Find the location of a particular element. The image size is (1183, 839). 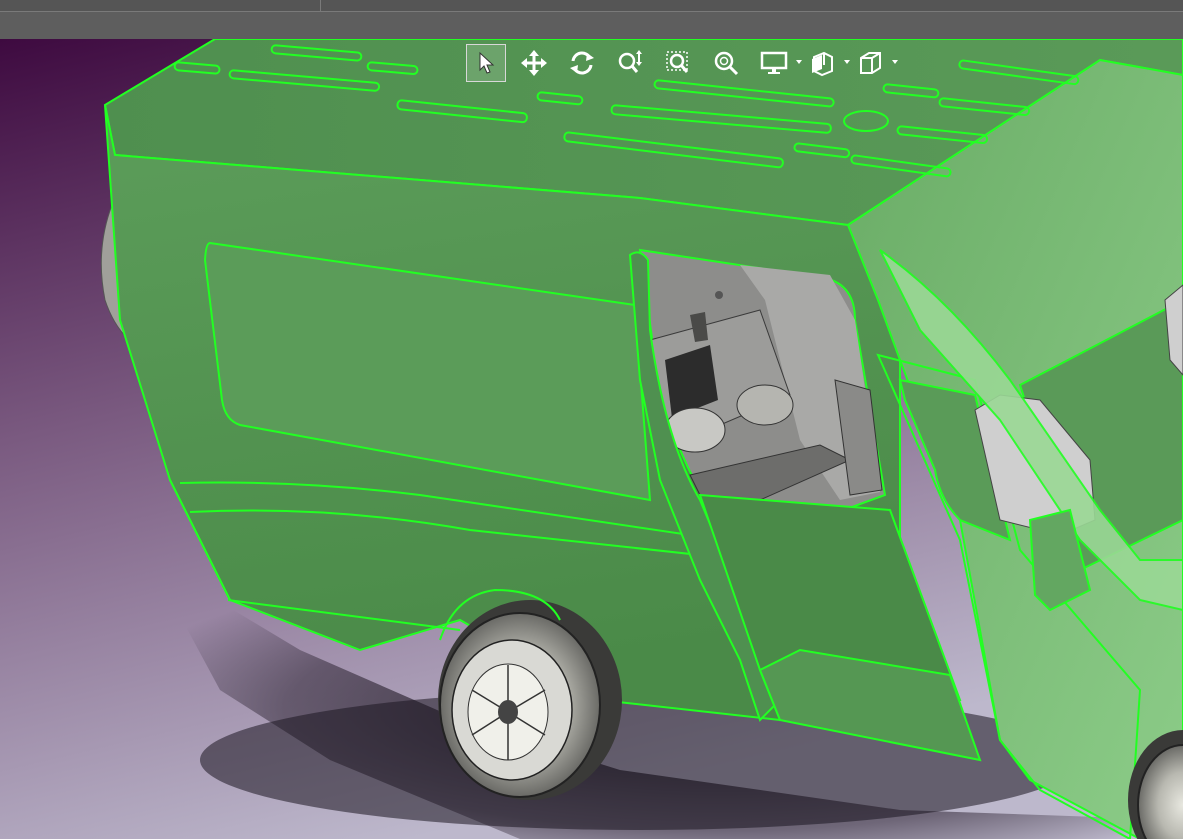

rear-wheel is located at coordinates (530, 700).